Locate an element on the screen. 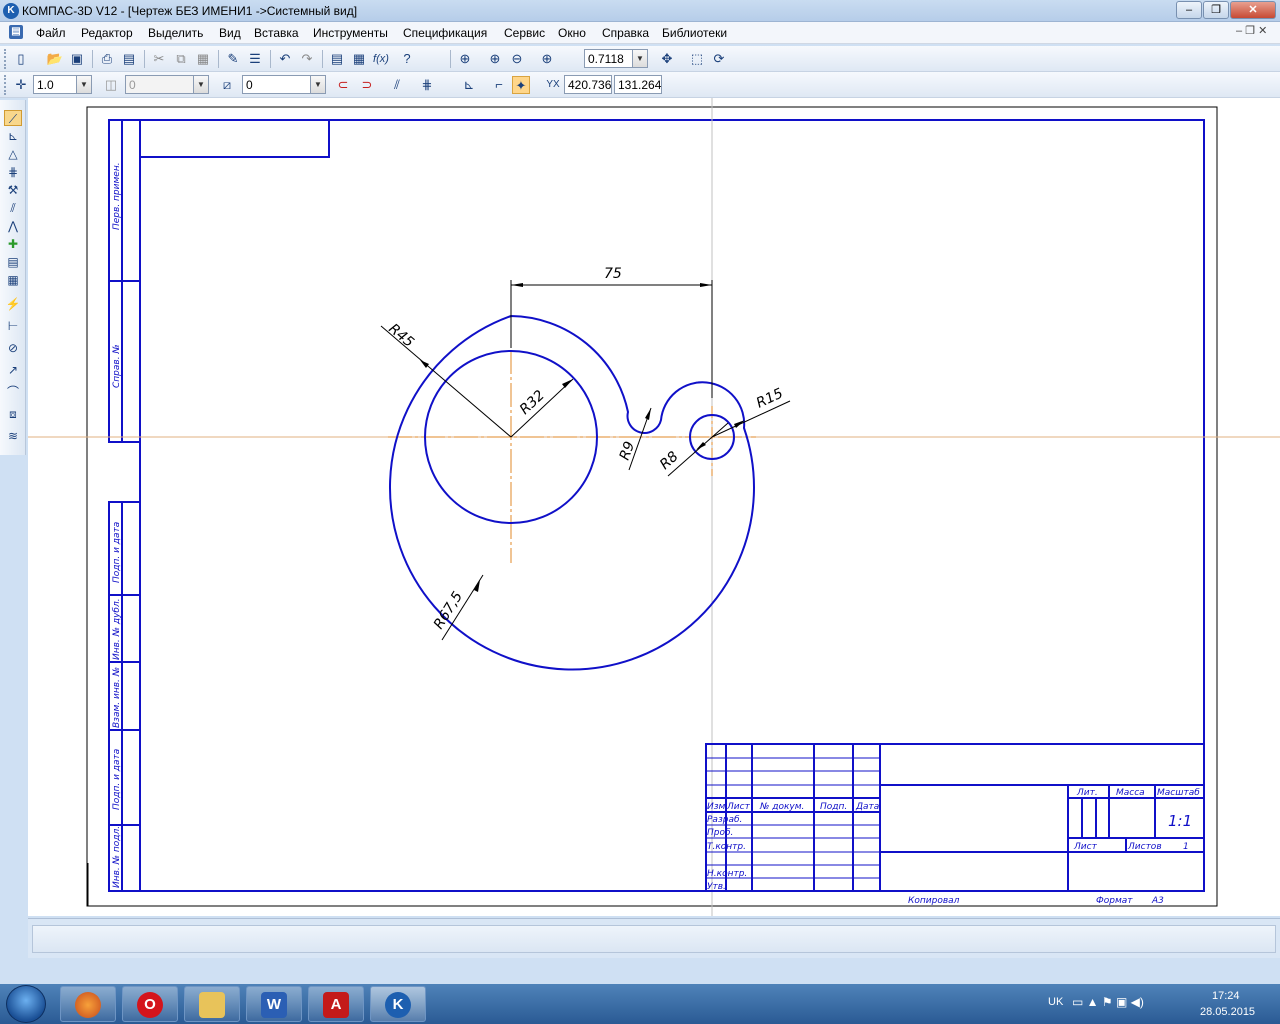 This screenshot has width=1280, height=1024. rectangle-icon: ⧈ is located at coordinates (13, 414).